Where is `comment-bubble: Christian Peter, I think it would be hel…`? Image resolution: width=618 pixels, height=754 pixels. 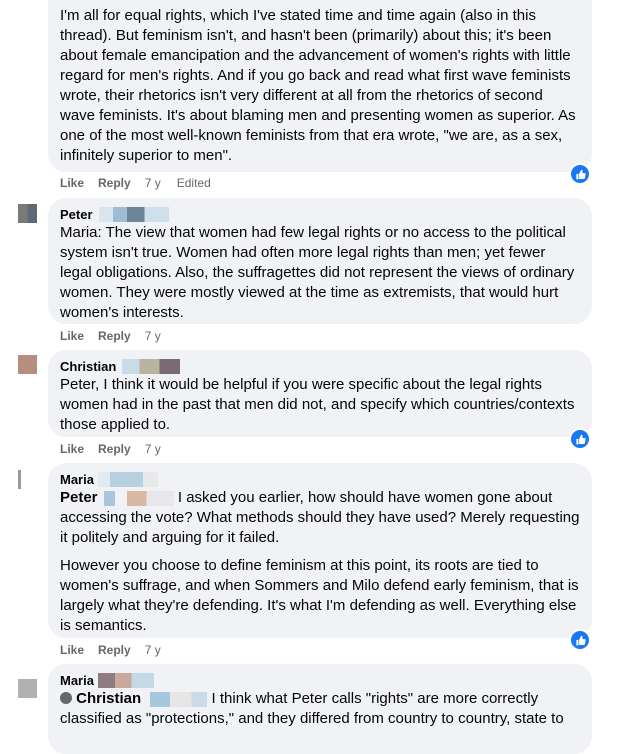 comment-bubble: Christian Peter, I think it would be hel… is located at coordinates (320, 393).